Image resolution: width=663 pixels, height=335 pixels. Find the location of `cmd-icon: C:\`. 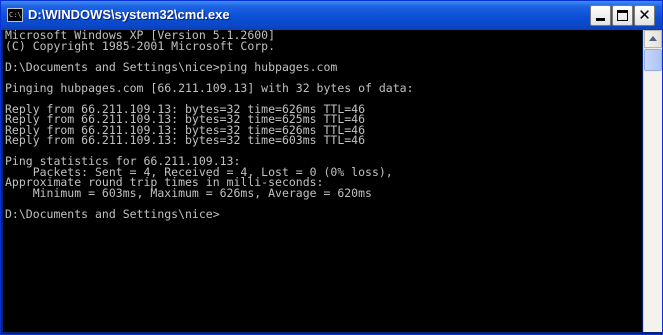

cmd-icon: C:\ is located at coordinates (15, 15).